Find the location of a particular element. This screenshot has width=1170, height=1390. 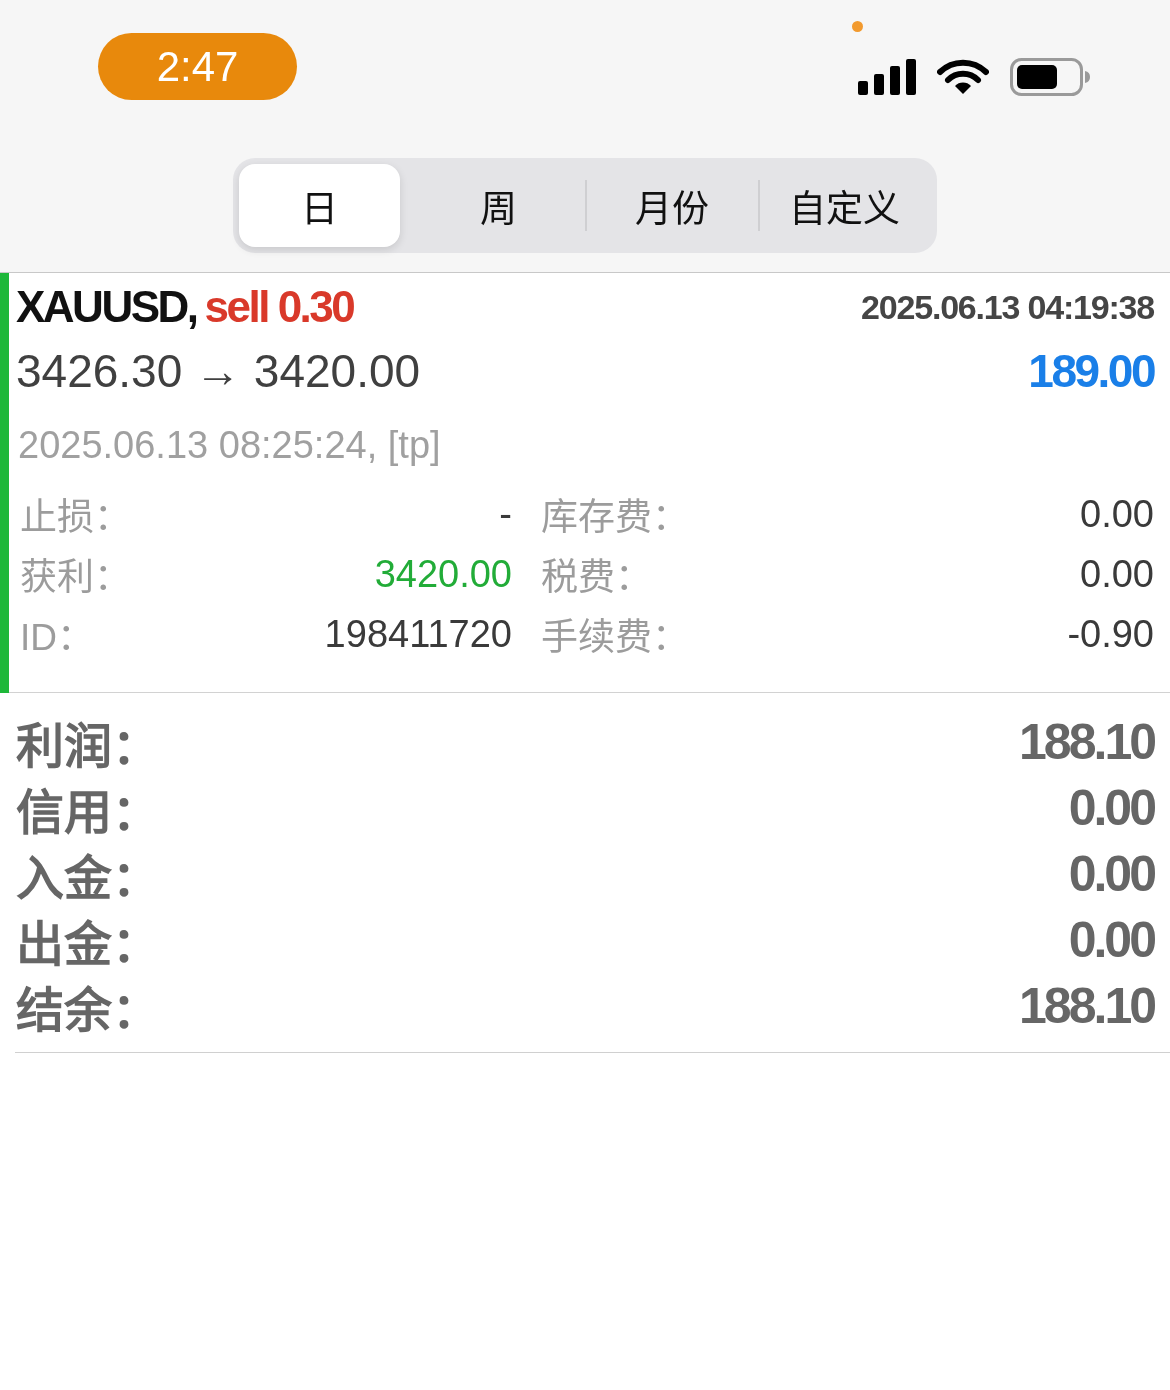

open-time-text: 2025.06.13 04:19:38 is located at coordinates (1007, 307).